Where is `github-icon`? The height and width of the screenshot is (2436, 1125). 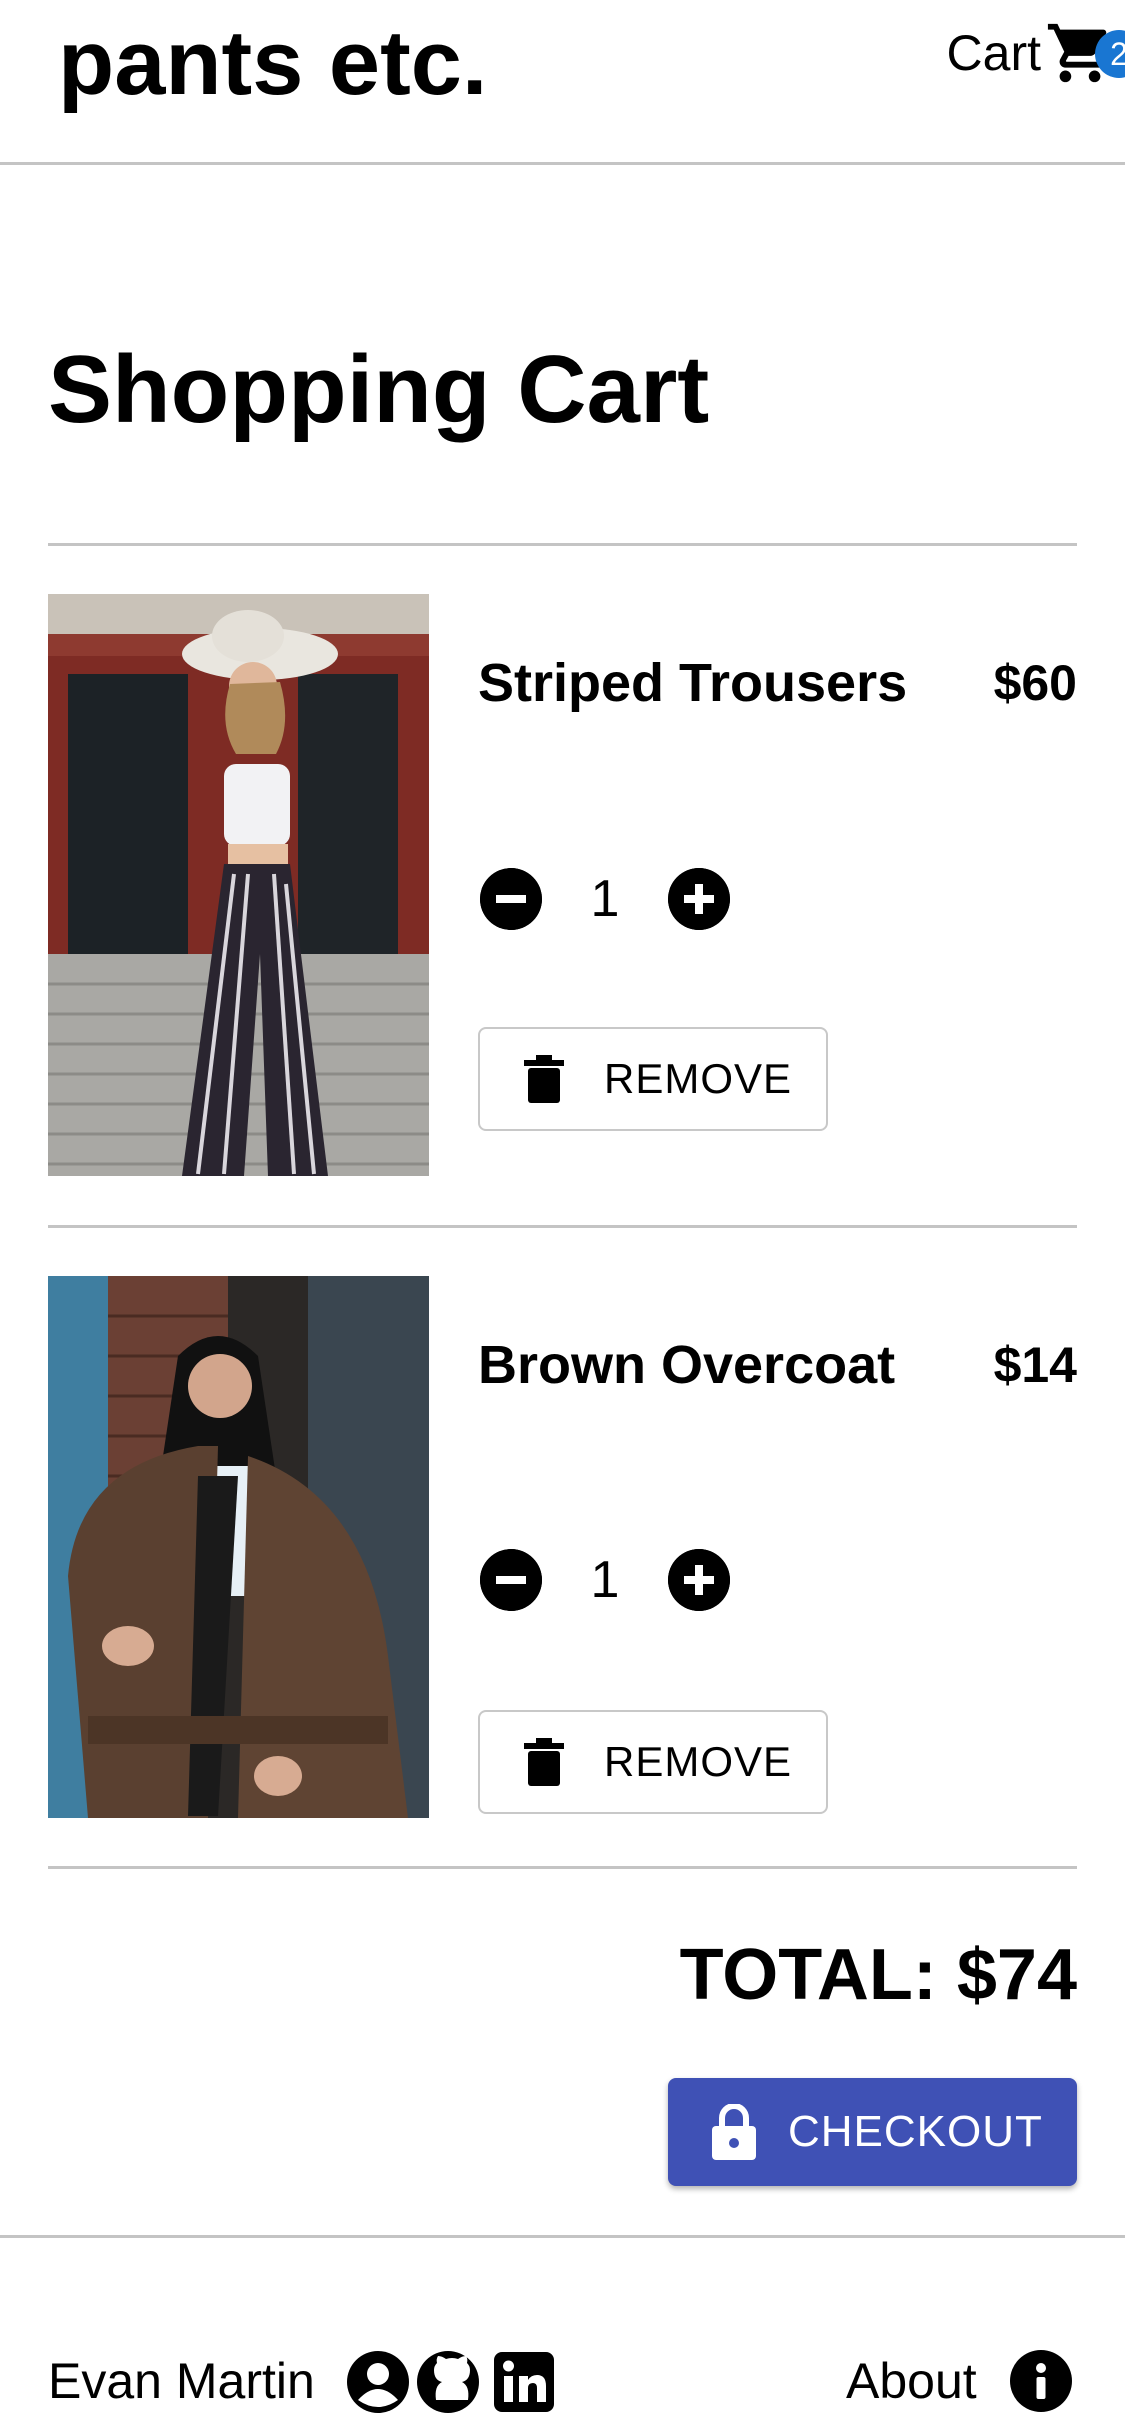
github-icon is located at coordinates (448, 2382).